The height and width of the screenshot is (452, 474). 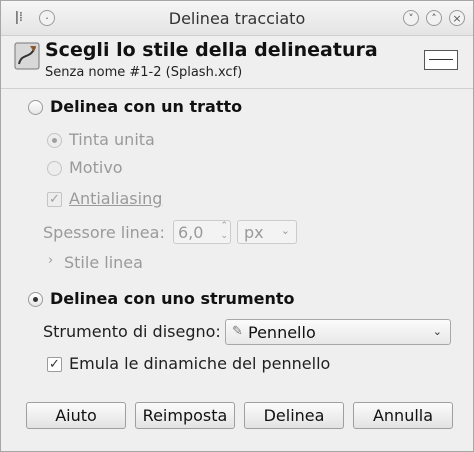 What do you see at coordinates (190, 232) in the screenshot?
I see `line-width-value: 6,0` at bounding box center [190, 232].